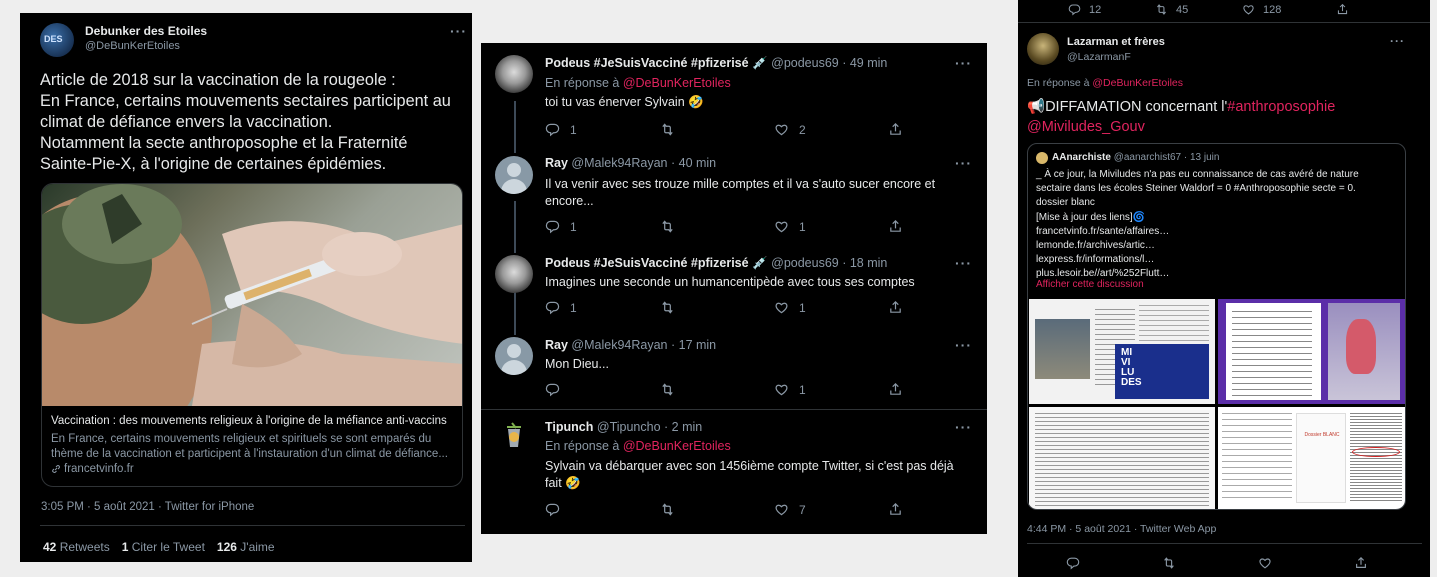 This screenshot has height=577, width=1437. I want to click on reply-to-line: En réponse à @DeBunKerEtoiles, so click(1105, 83).